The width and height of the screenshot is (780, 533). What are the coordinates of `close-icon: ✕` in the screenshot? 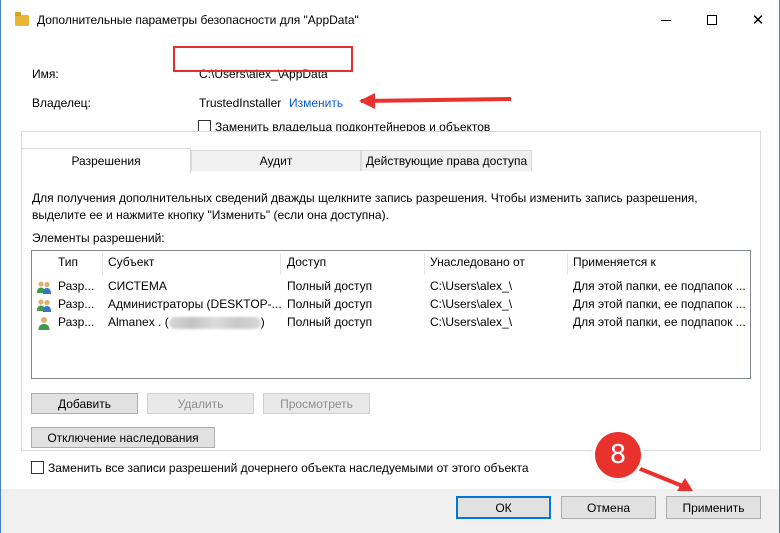 It's located at (758, 19).